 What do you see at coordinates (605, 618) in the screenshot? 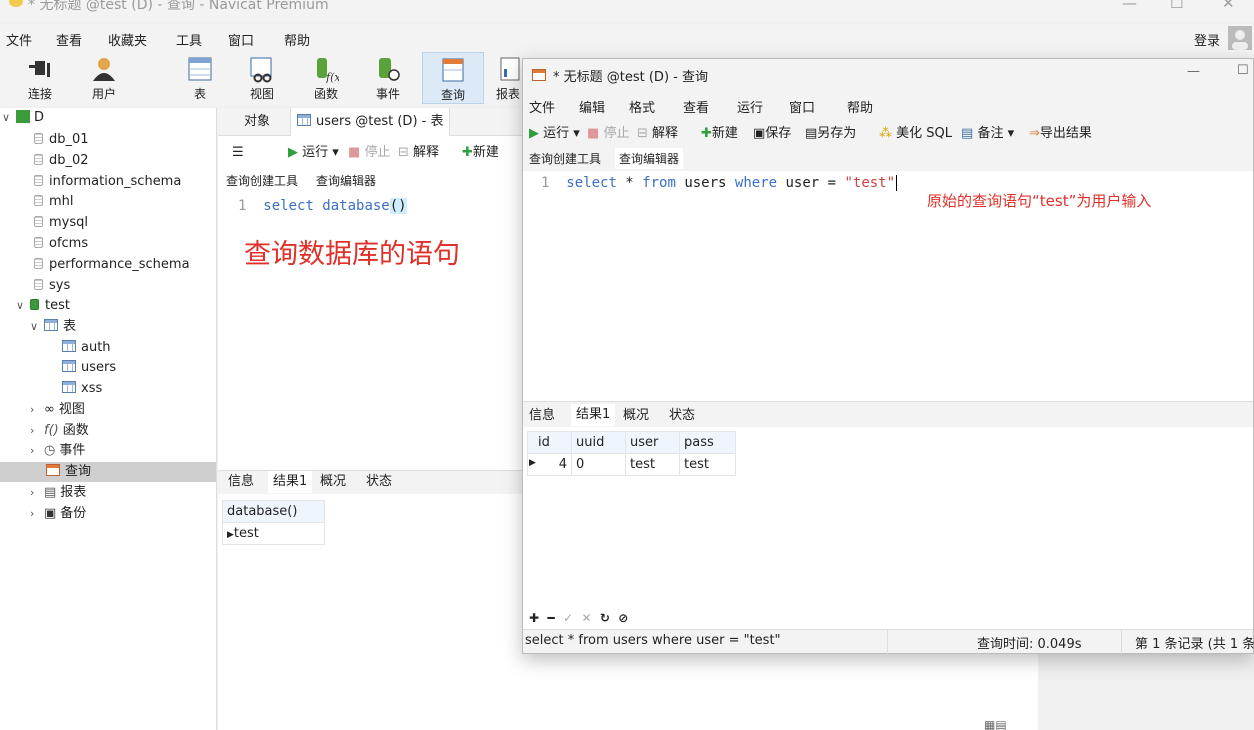
I see `refresh-icon: ↻` at bounding box center [605, 618].